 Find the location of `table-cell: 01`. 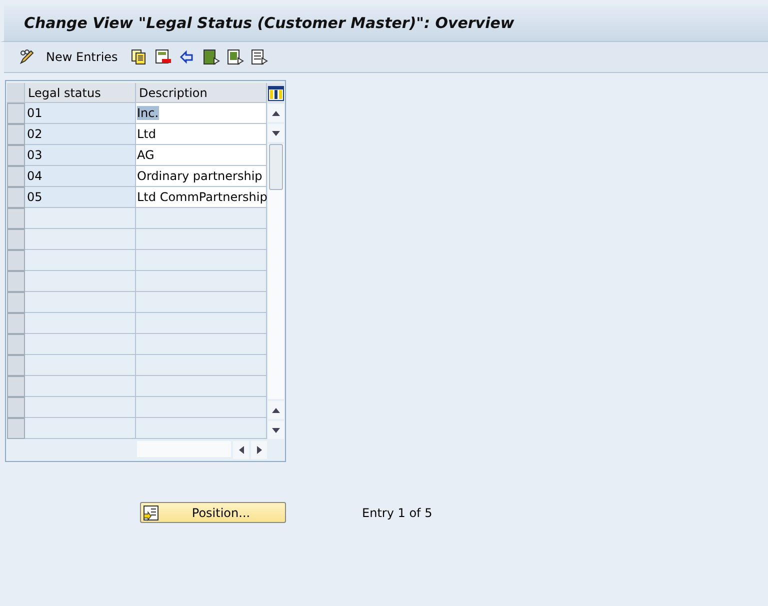

table-cell: 01 is located at coordinates (80, 113).